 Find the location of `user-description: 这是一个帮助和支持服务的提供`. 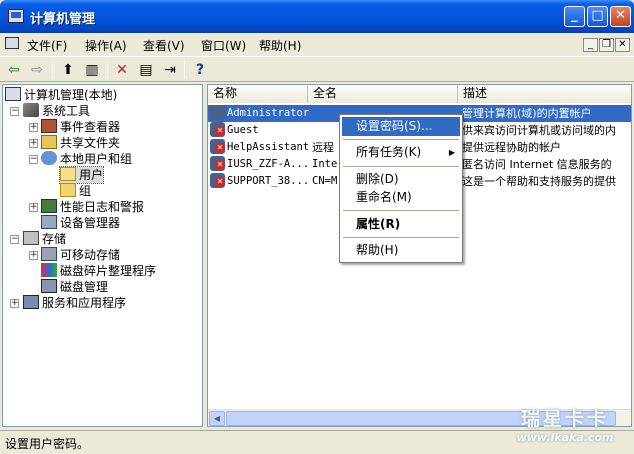

user-description: 这是一个帮助和支持服务的提供 is located at coordinates (539, 181).